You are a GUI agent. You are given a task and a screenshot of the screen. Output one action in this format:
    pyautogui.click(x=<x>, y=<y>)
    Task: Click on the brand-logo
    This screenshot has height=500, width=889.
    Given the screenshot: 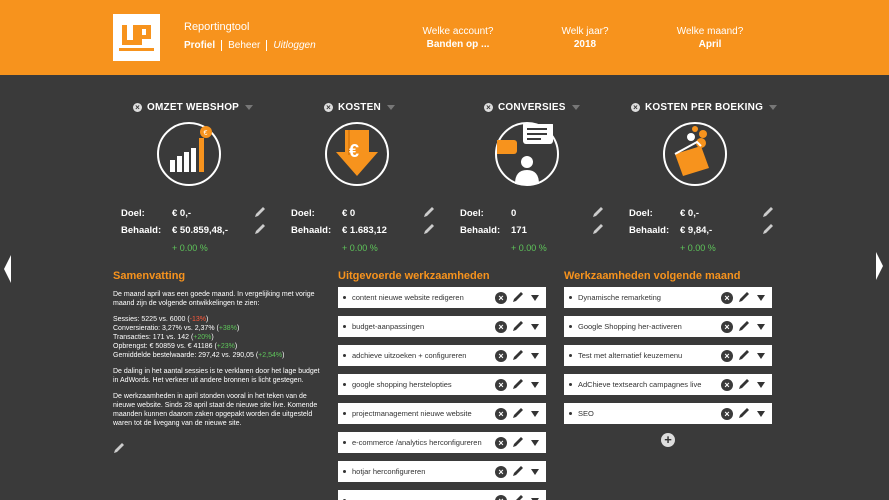 What is the action you would take?
    pyautogui.click(x=136, y=37)
    